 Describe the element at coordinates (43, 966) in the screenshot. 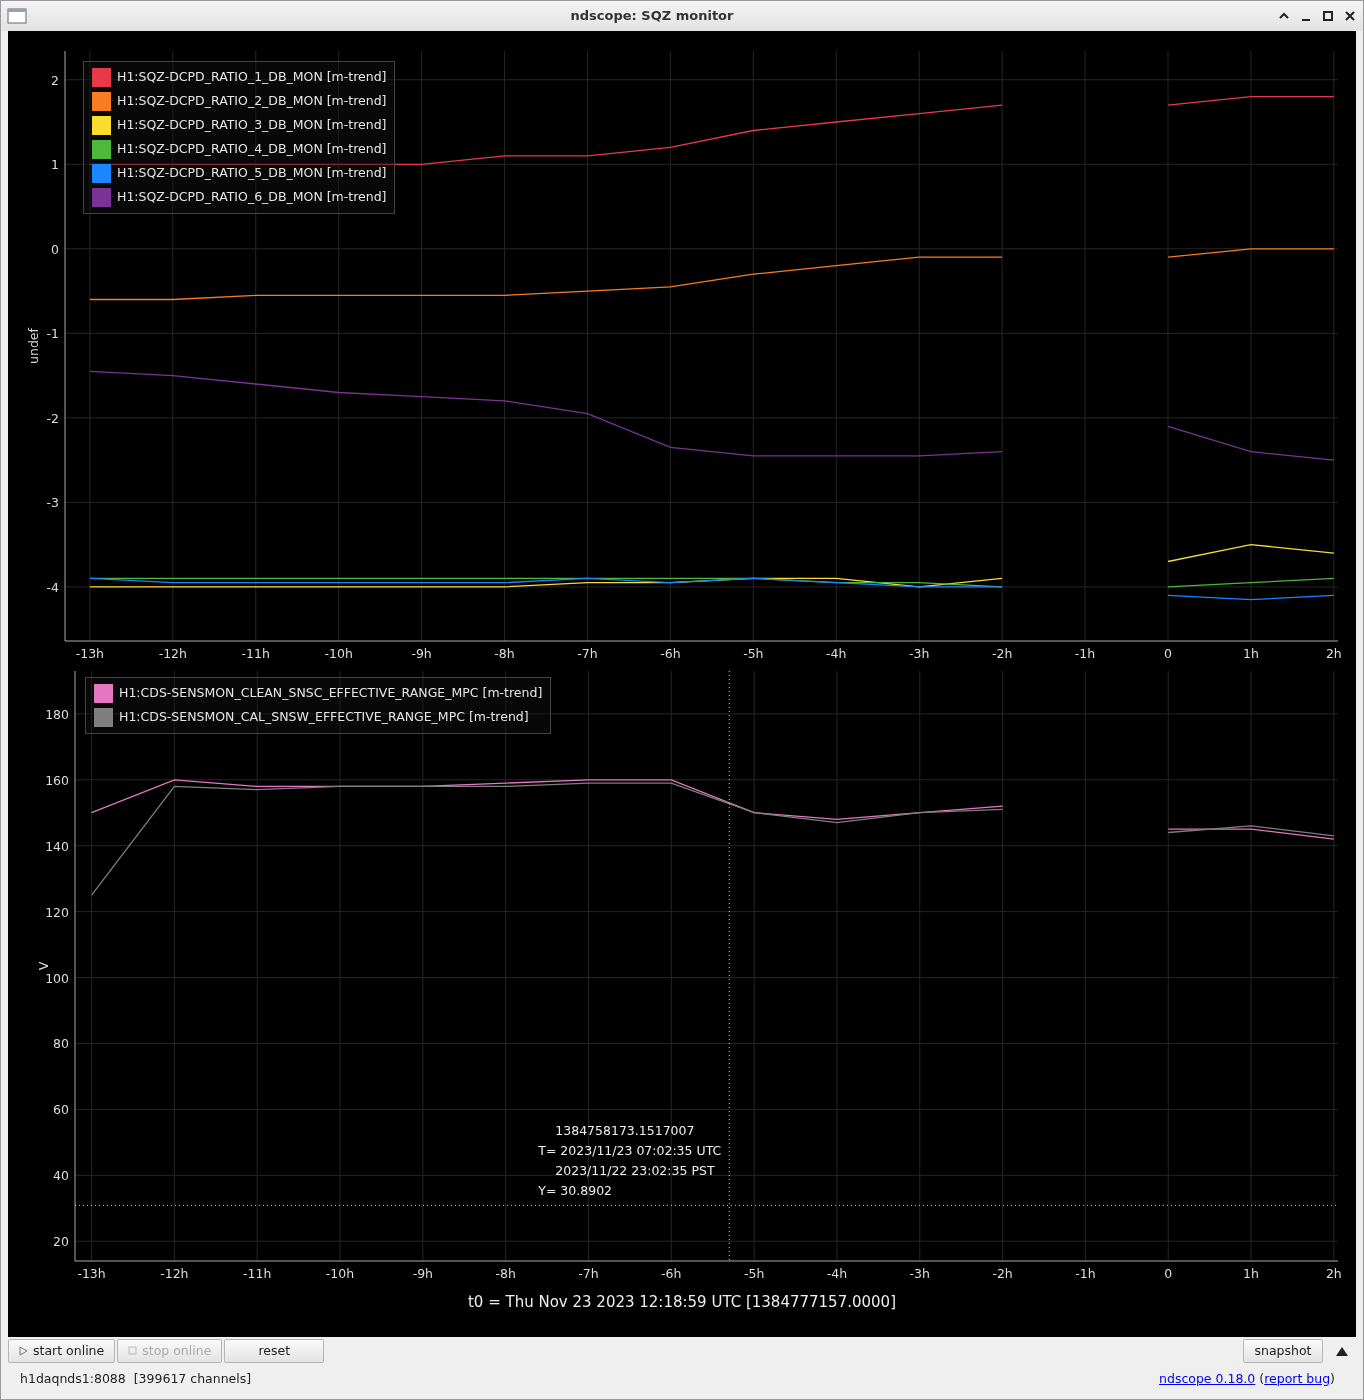

I see `axis-label: V` at that location.